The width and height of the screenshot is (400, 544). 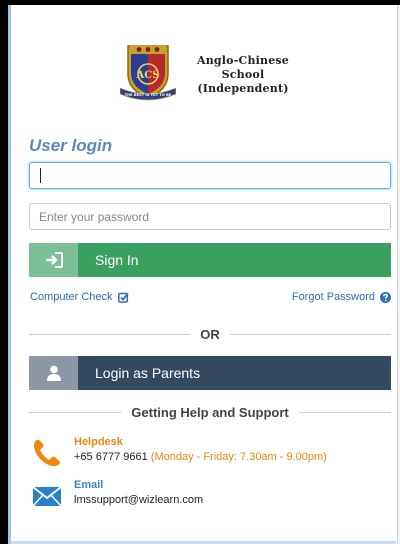 I want to click on school-name: Anglo-Chinese School (Independent), so click(x=243, y=75).